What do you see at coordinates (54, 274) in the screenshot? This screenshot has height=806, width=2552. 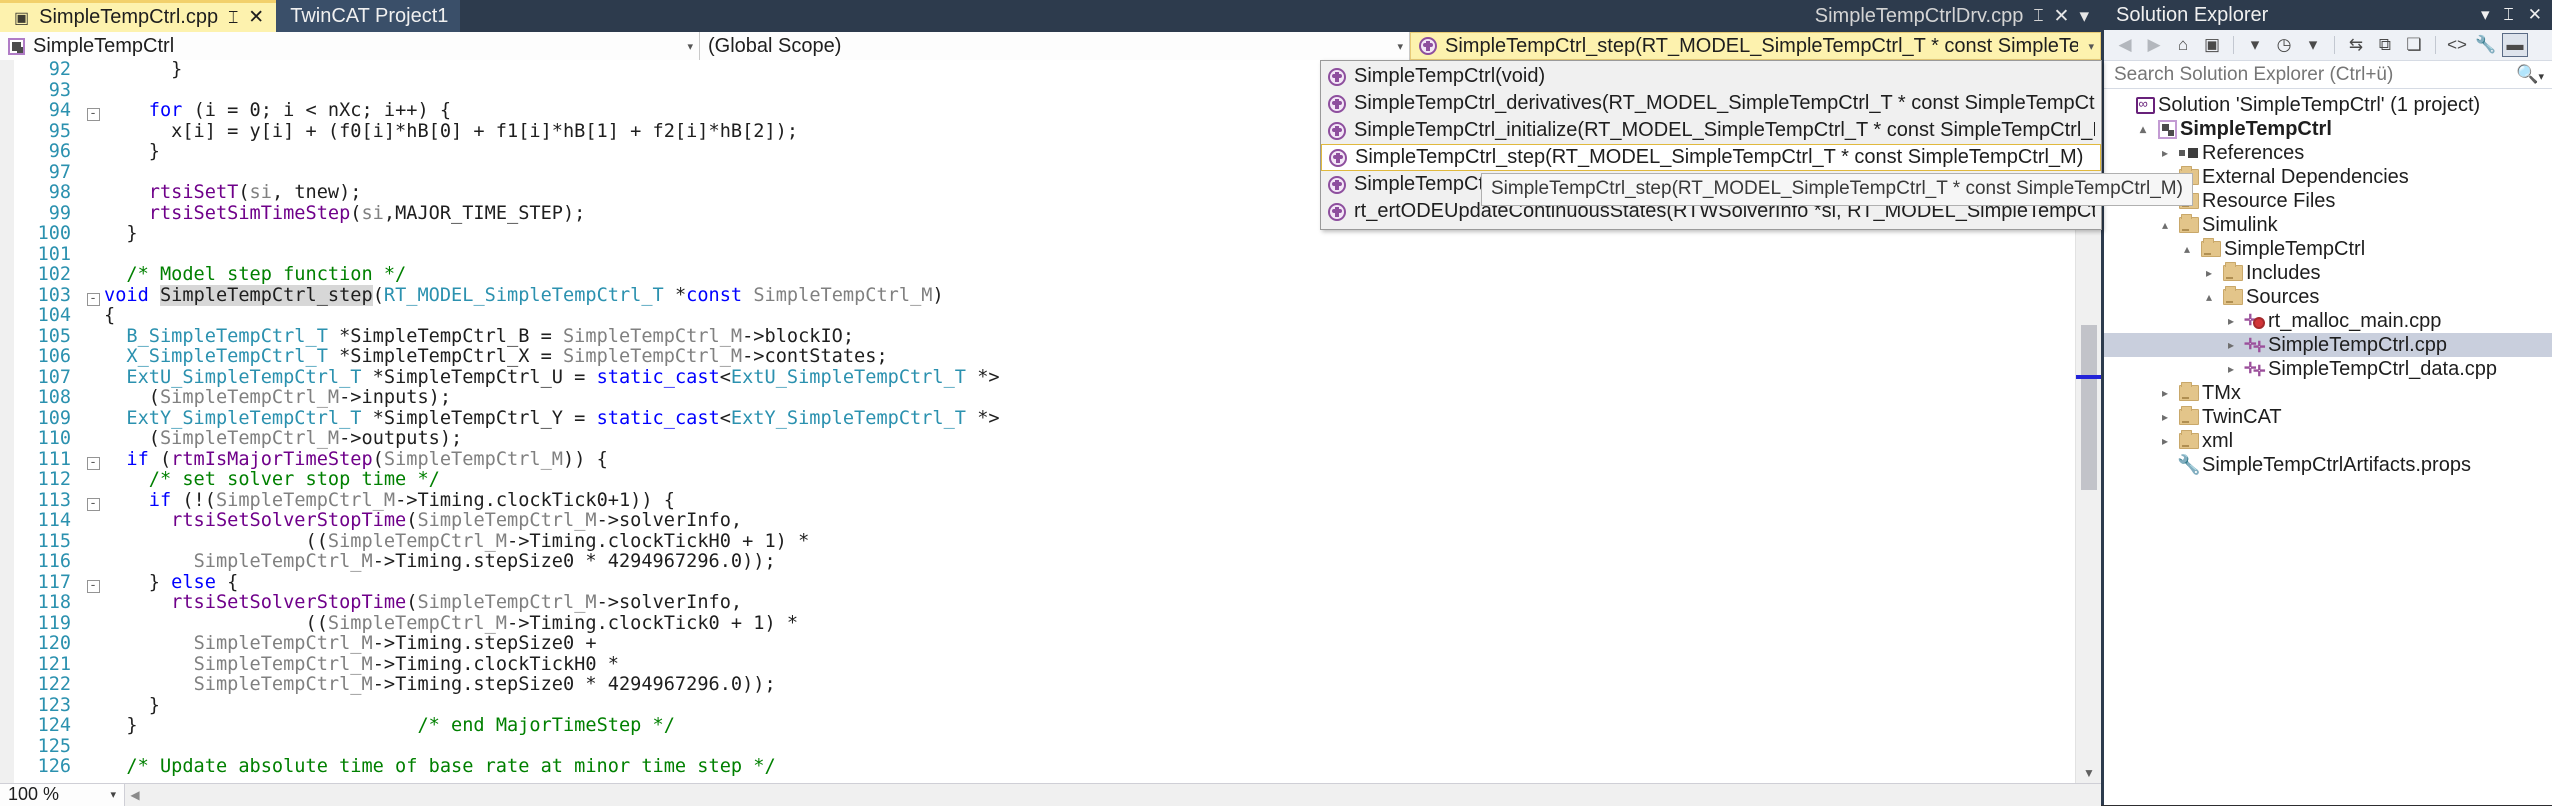 I see `line-number: 102` at bounding box center [54, 274].